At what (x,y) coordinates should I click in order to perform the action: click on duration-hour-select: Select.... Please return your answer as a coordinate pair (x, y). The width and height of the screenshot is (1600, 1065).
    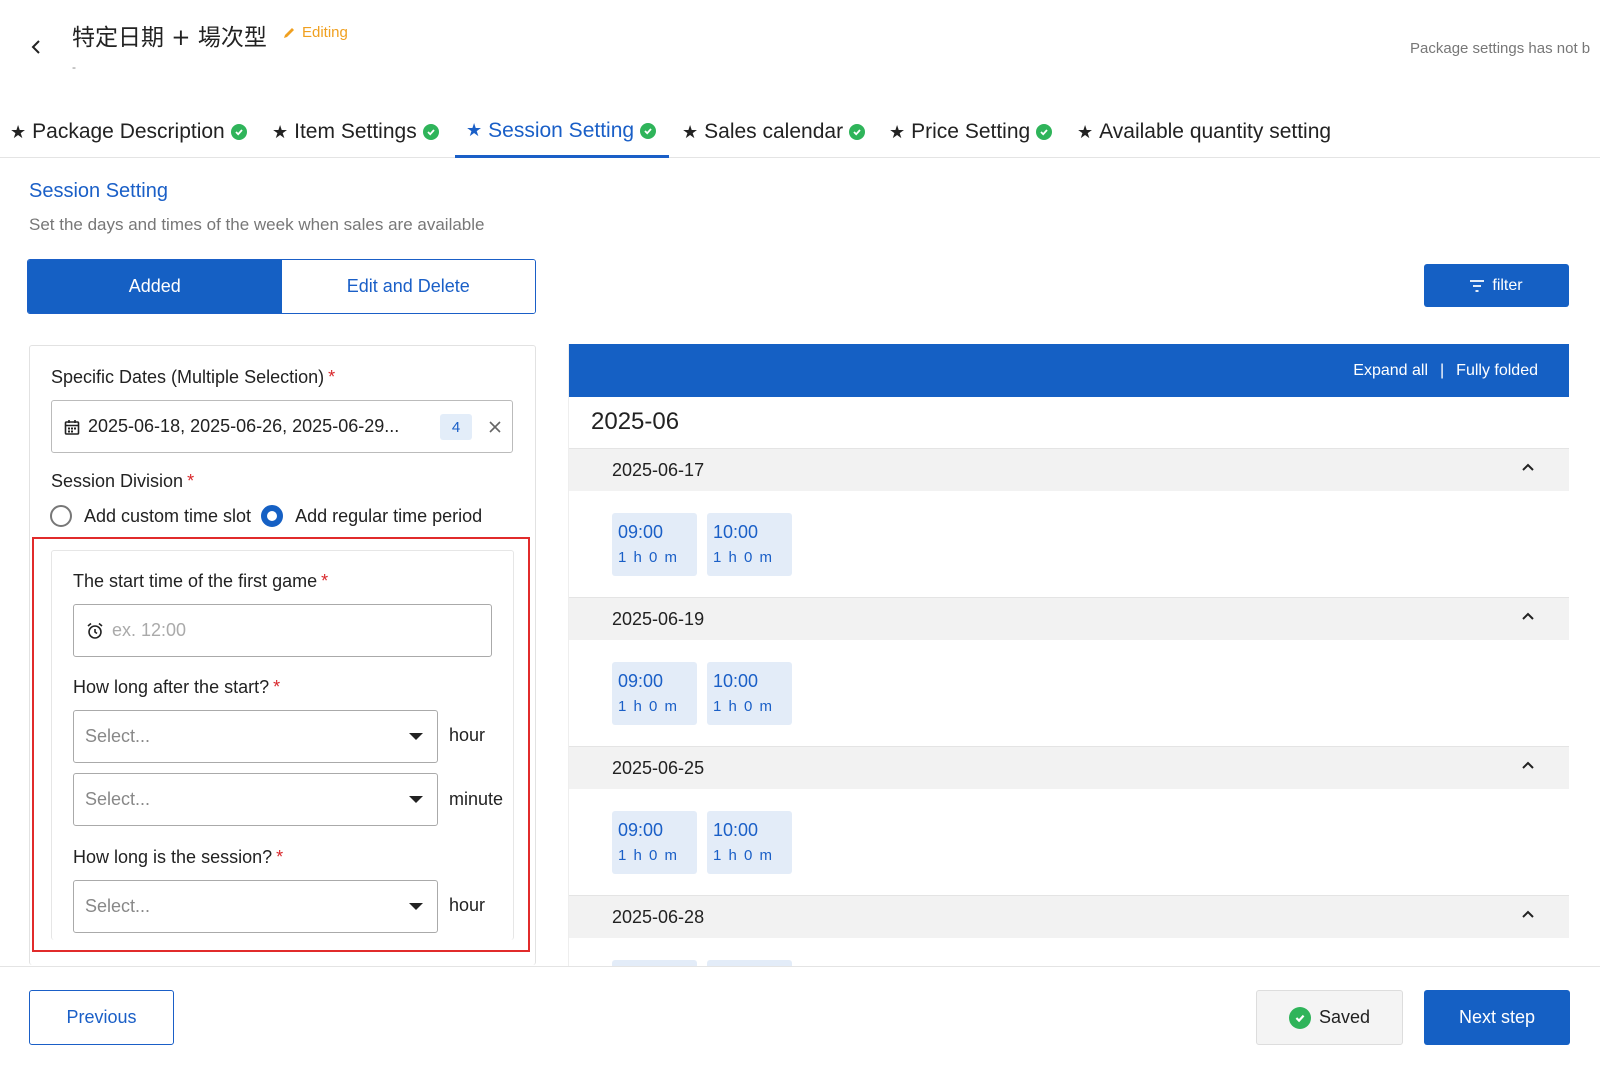
    Looking at the image, I should click on (255, 906).